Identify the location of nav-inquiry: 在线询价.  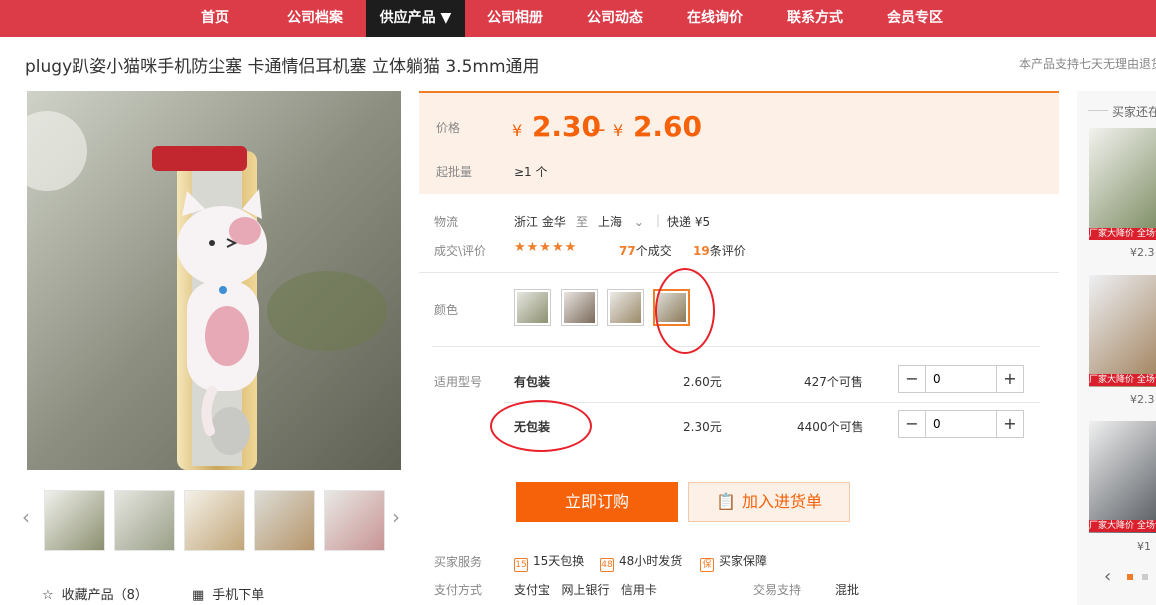
(715, 18).